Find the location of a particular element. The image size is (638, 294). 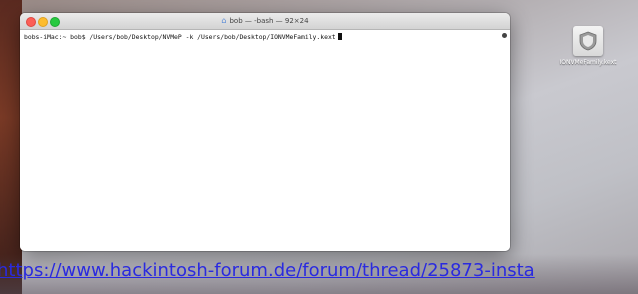

desktop-wallpaper-left is located at coordinates (11, 147).